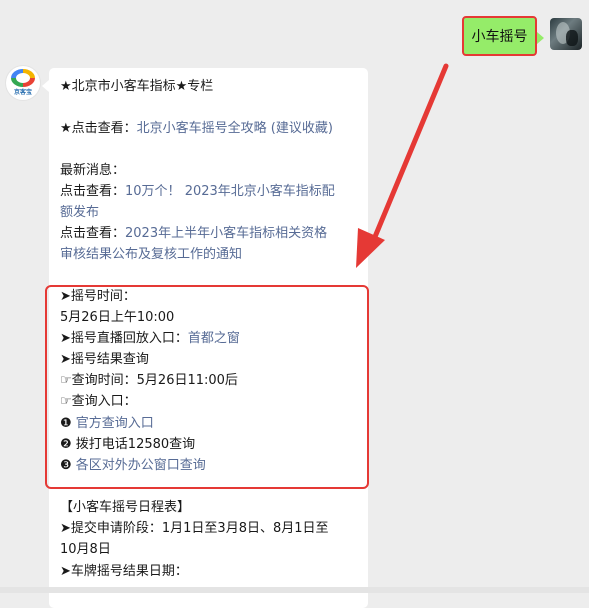 The height and width of the screenshot is (608, 589). Describe the element at coordinates (151, 255) in the screenshot. I see `news2-link-continued: 审核结果公布及复核工作的通知` at that location.